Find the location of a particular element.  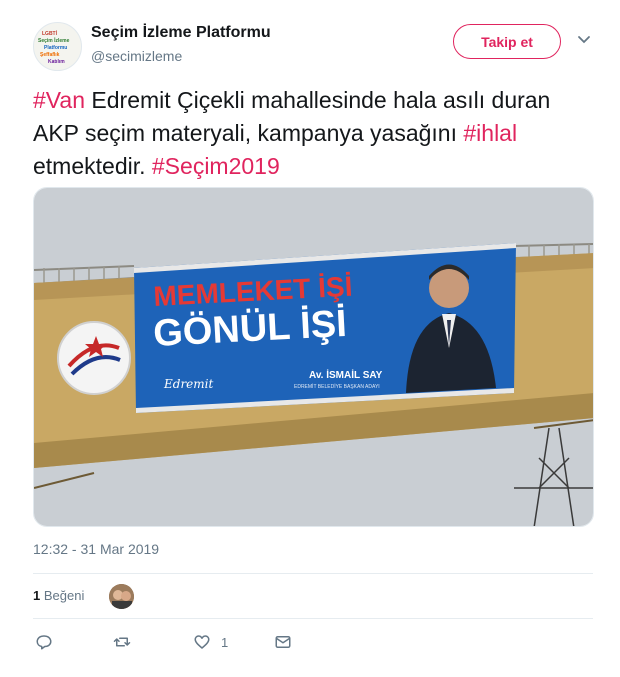

tweet-text-part: etmektedir. is located at coordinates (92, 166).